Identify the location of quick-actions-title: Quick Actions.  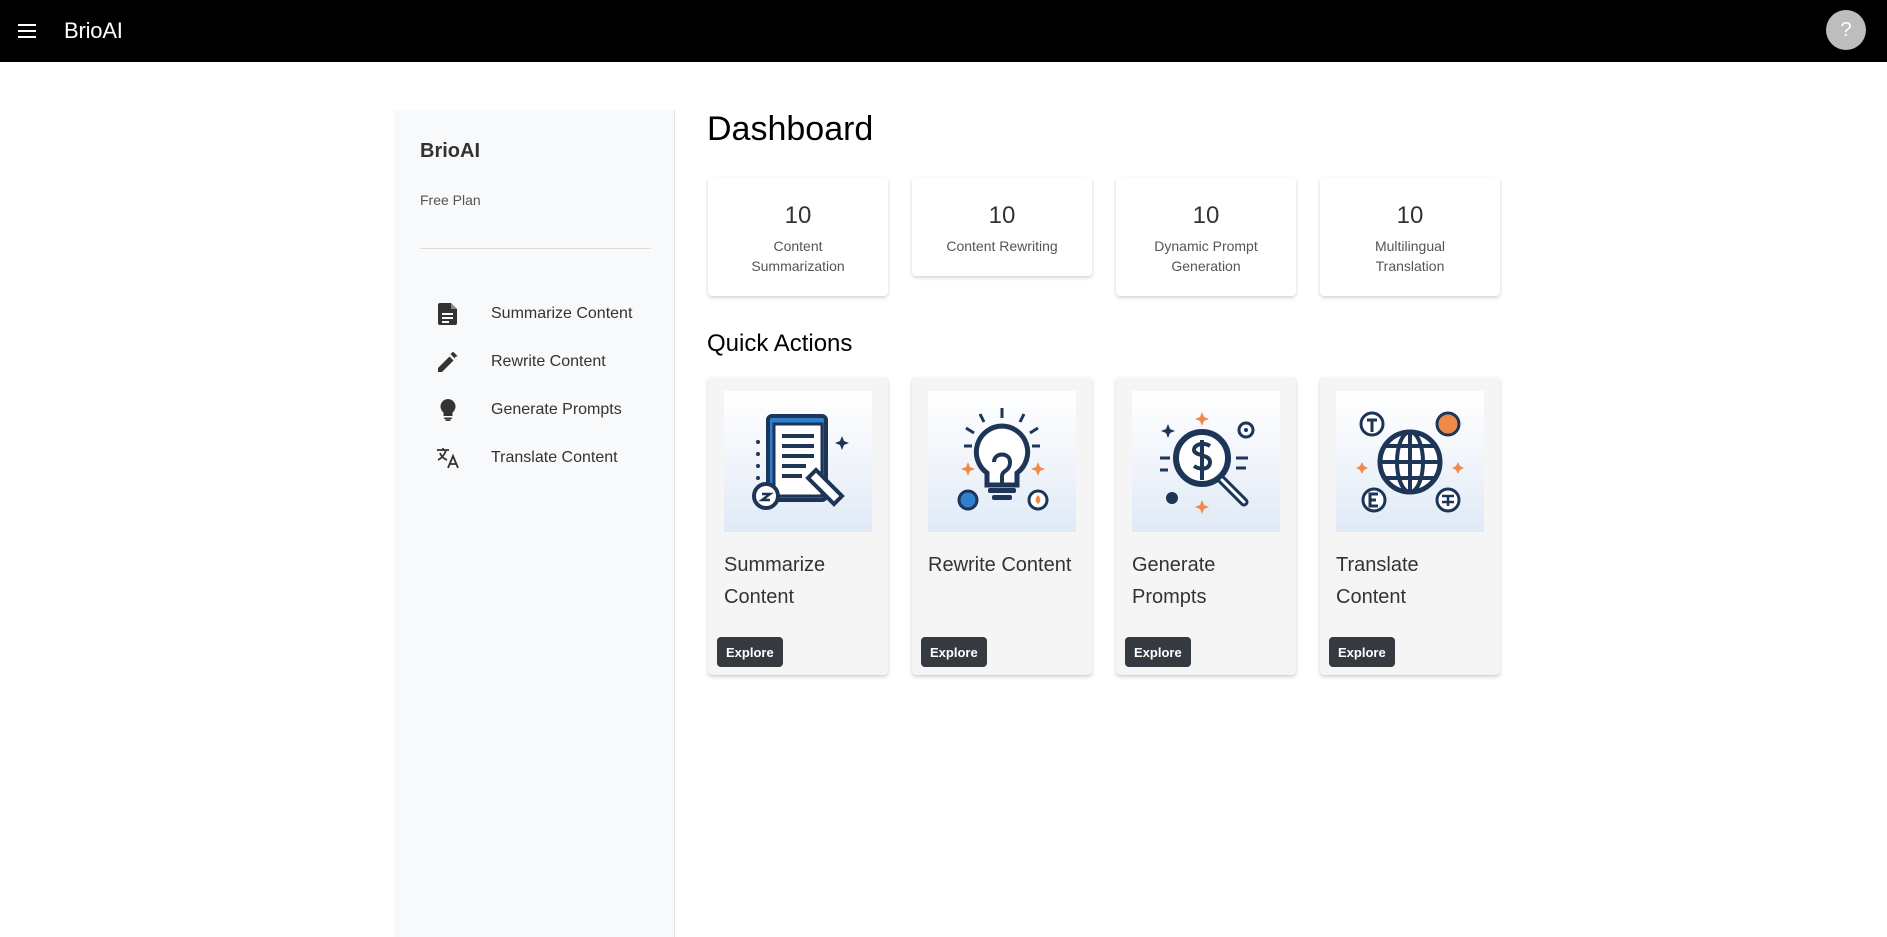
(780, 343).